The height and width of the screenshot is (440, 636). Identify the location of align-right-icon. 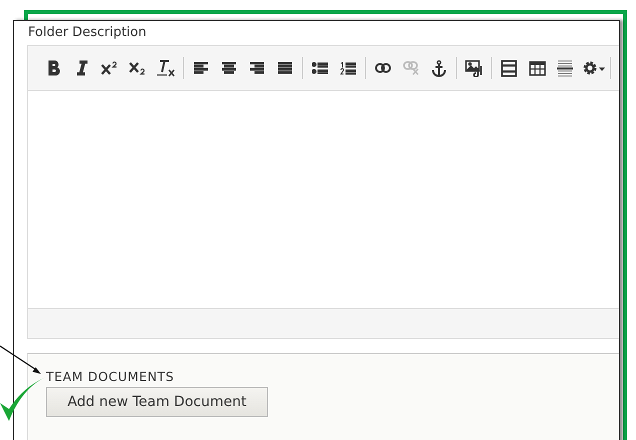
(257, 68).